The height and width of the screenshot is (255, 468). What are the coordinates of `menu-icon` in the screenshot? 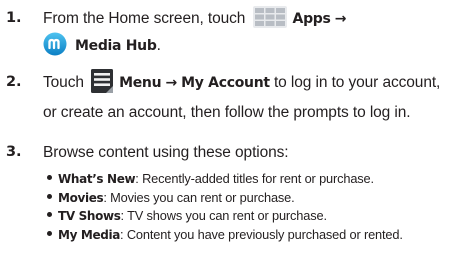 It's located at (102, 80).